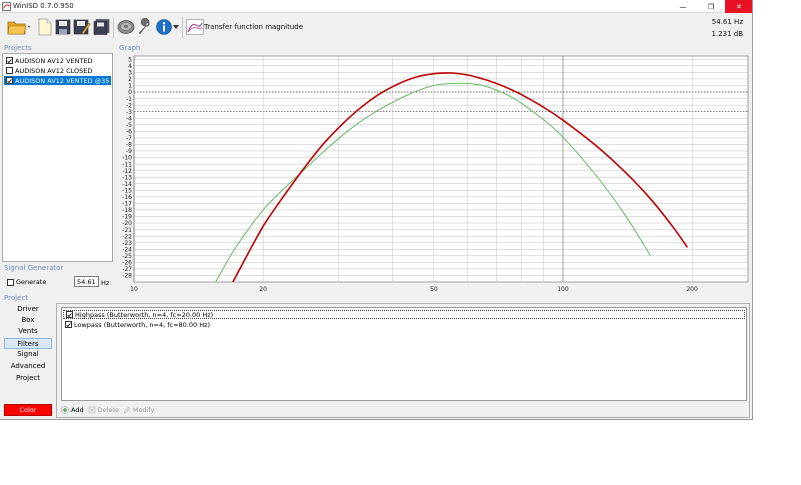 The height and width of the screenshot is (485, 801). I want to click on generate-label: Generate, so click(31, 282).